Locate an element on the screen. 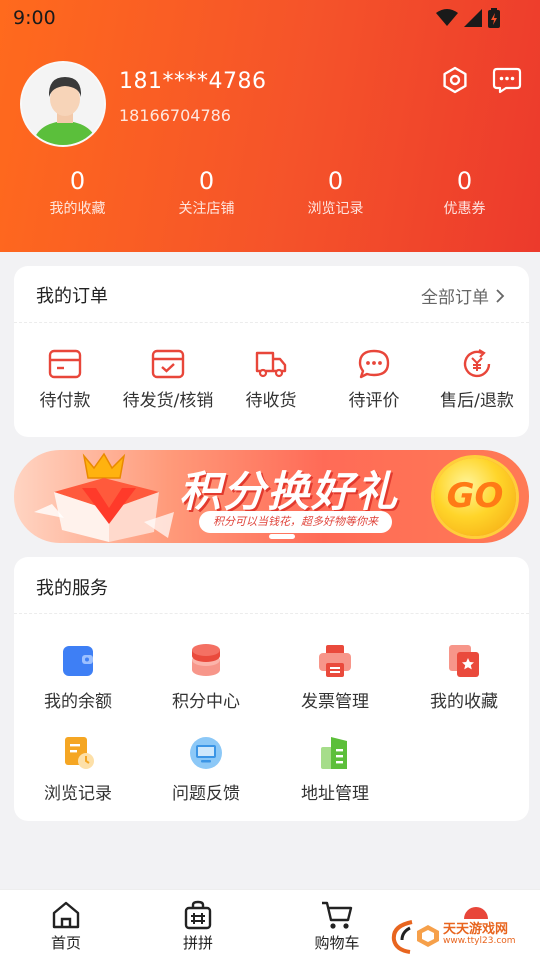 The image size is (540, 960). tab-label: 首页 is located at coordinates (65, 943).